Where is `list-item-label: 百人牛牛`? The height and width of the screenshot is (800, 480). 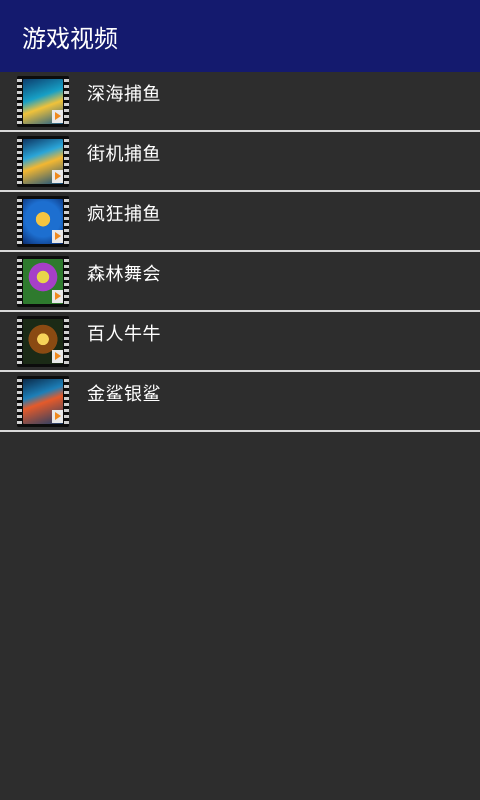 list-item-label: 百人牛牛 is located at coordinates (124, 334).